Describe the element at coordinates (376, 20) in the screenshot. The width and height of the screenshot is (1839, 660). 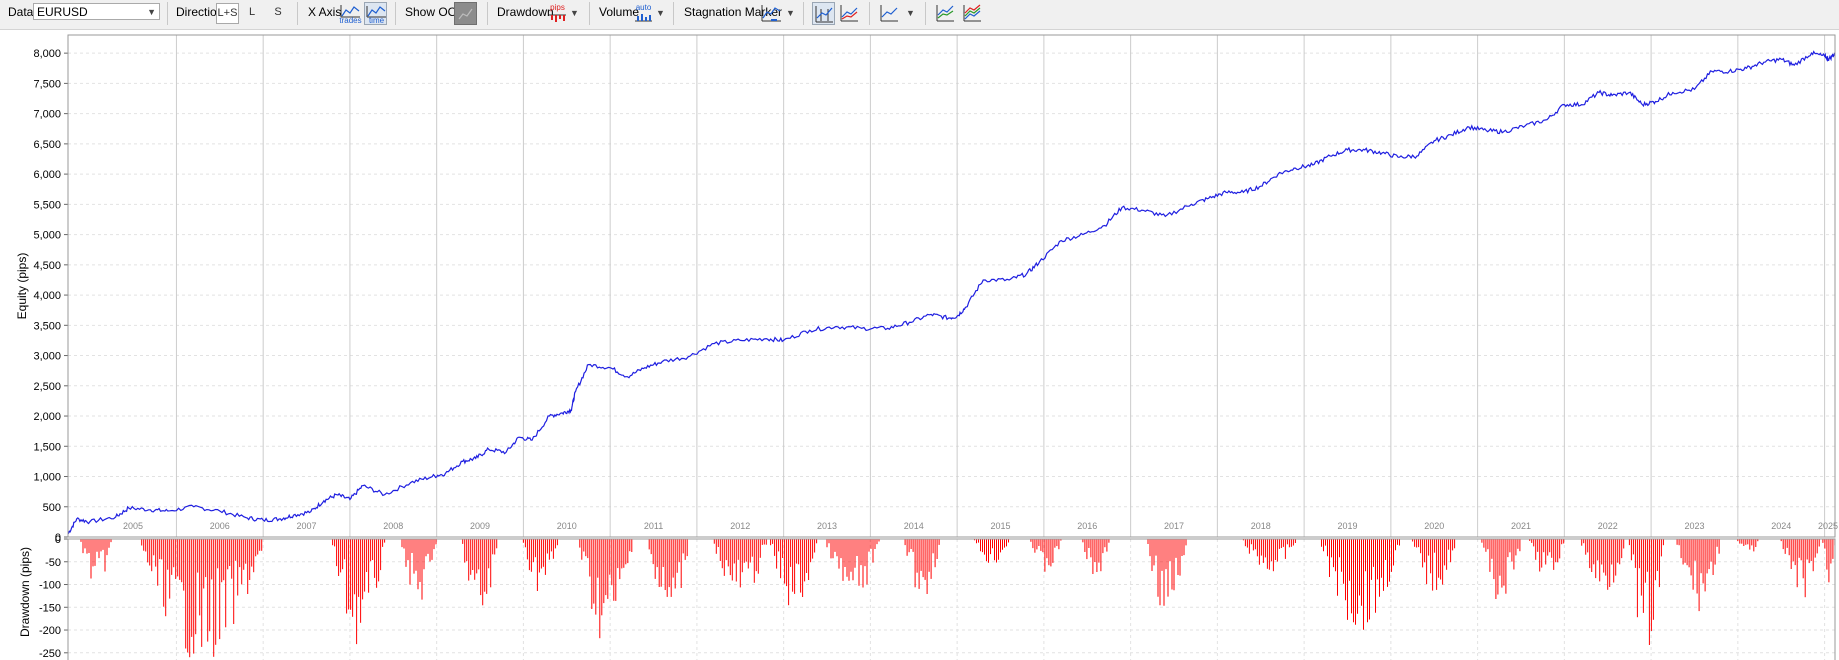
I see `x-axis-time-caption: time` at that location.